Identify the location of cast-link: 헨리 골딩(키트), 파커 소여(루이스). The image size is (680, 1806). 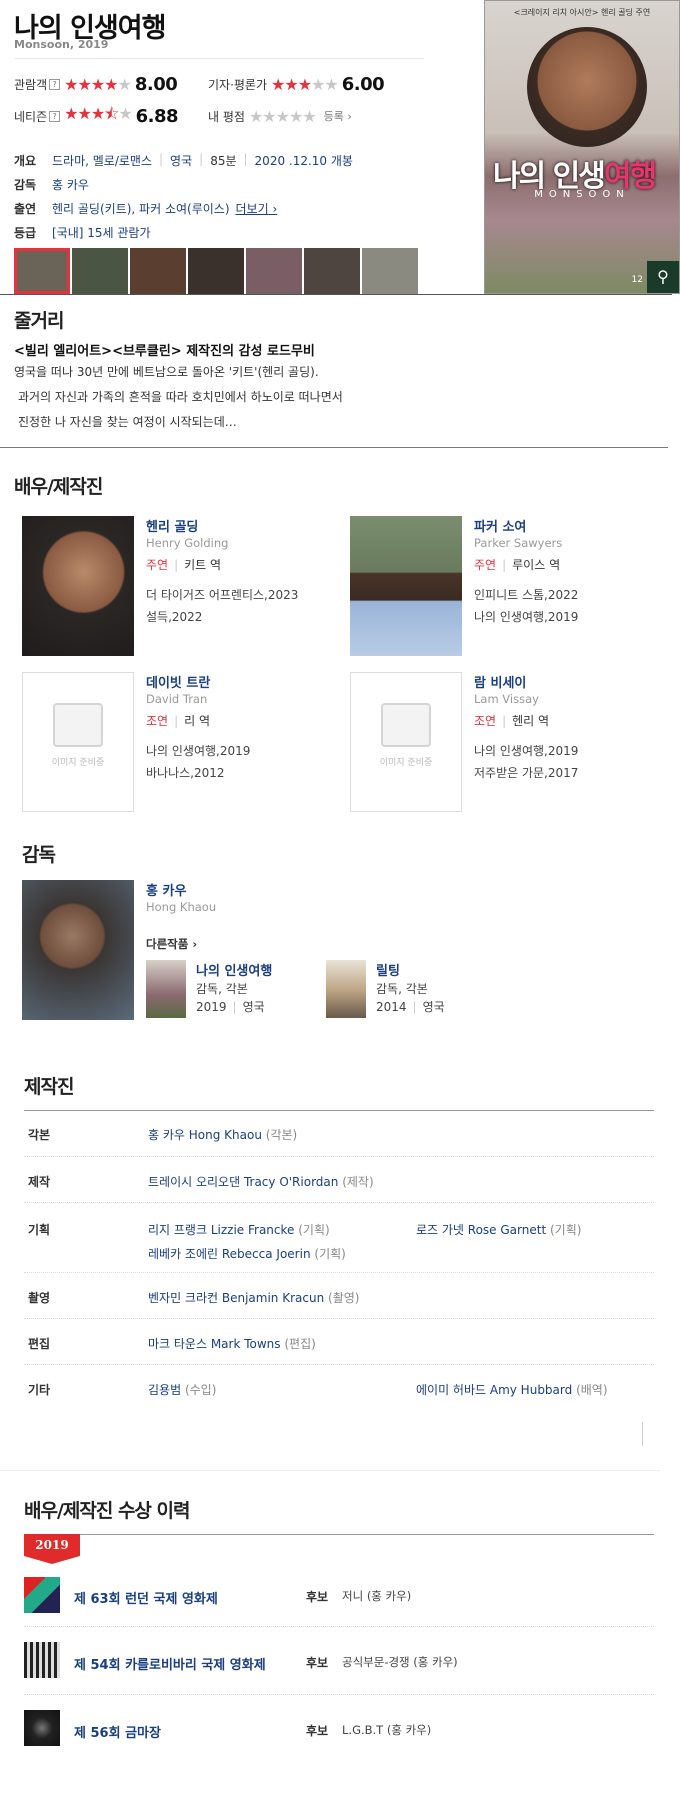
(141, 208).